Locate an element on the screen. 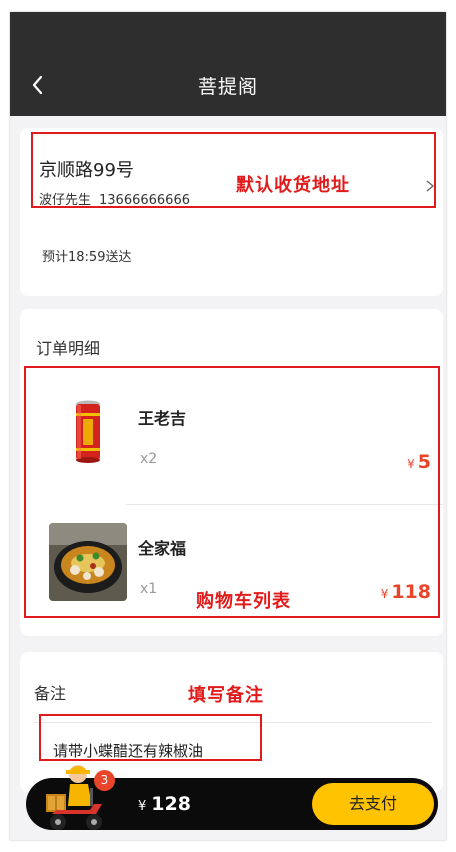 The width and height of the screenshot is (456, 852). item-price: ¥118 is located at coordinates (406, 592).